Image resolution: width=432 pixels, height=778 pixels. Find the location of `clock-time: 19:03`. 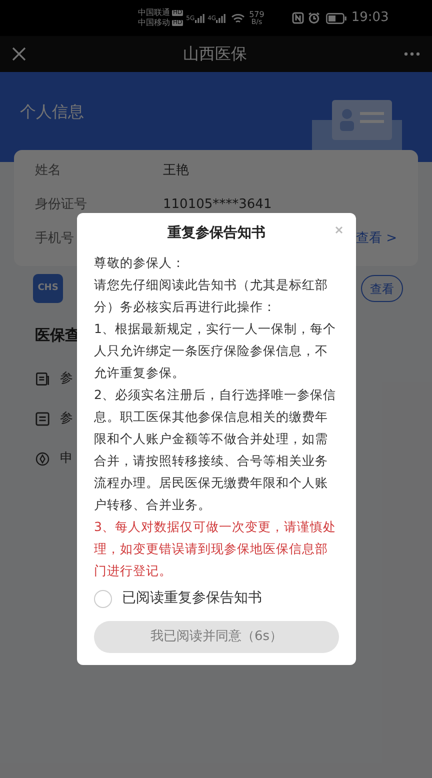

clock-time: 19:03 is located at coordinates (370, 18).